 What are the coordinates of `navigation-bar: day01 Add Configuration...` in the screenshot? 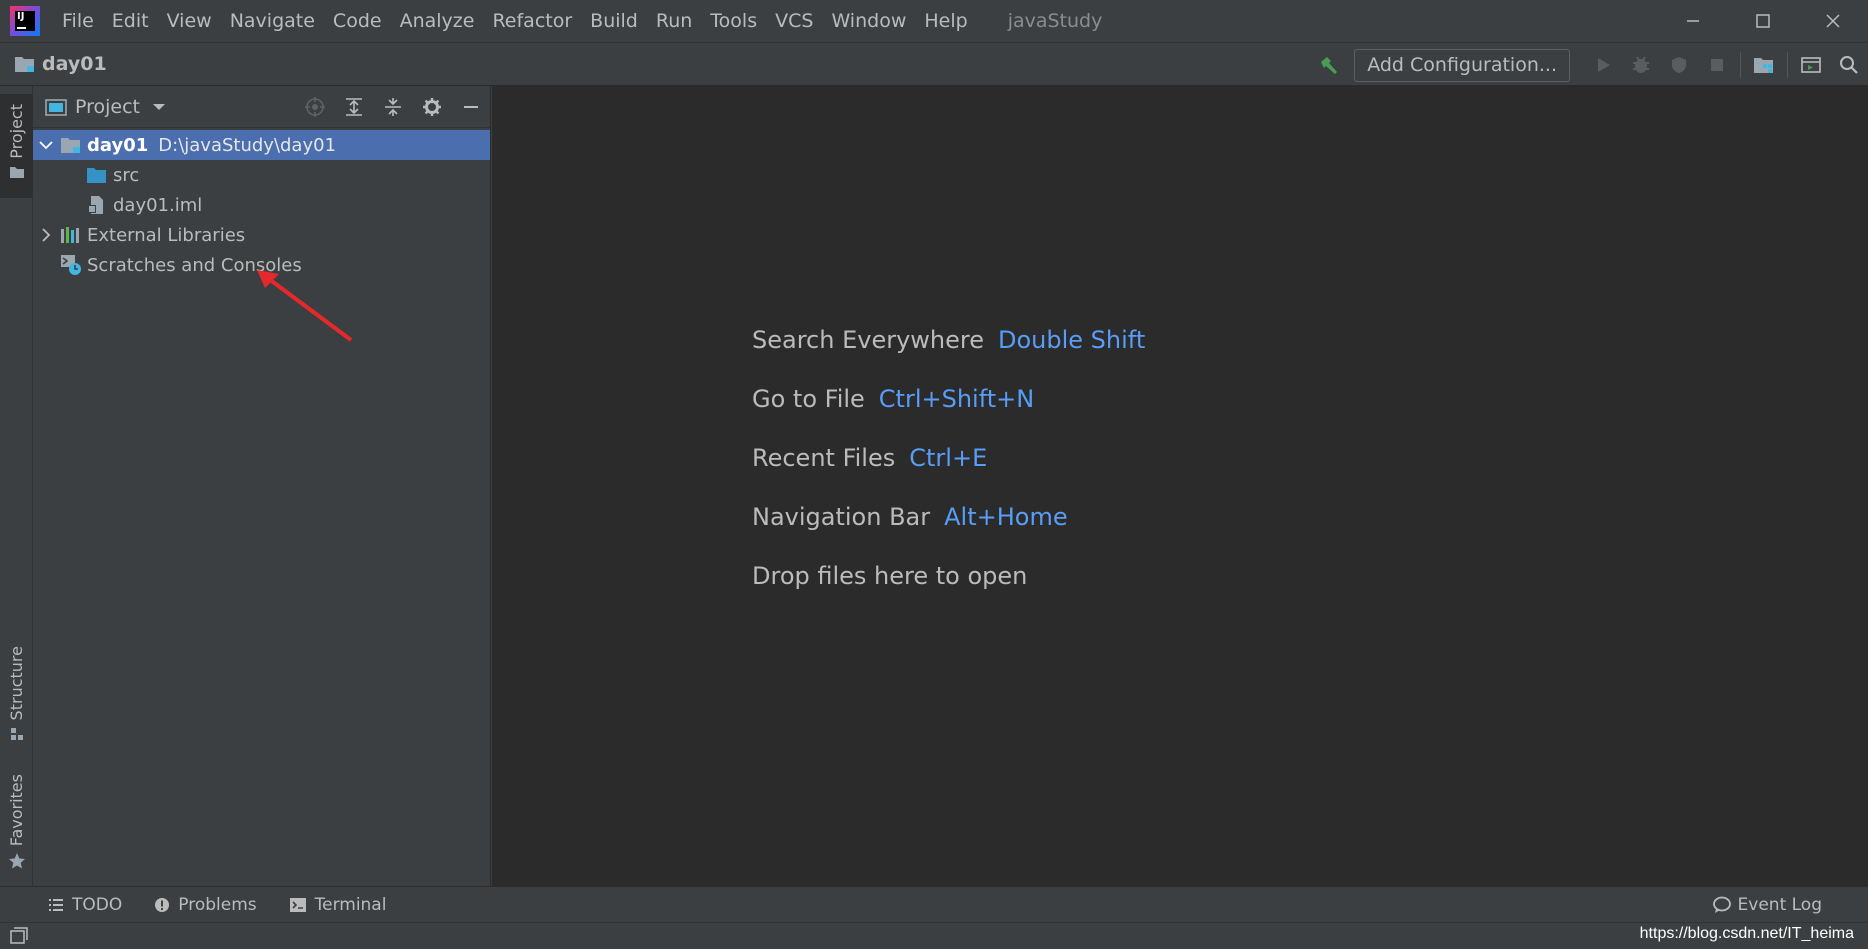 It's located at (934, 64).